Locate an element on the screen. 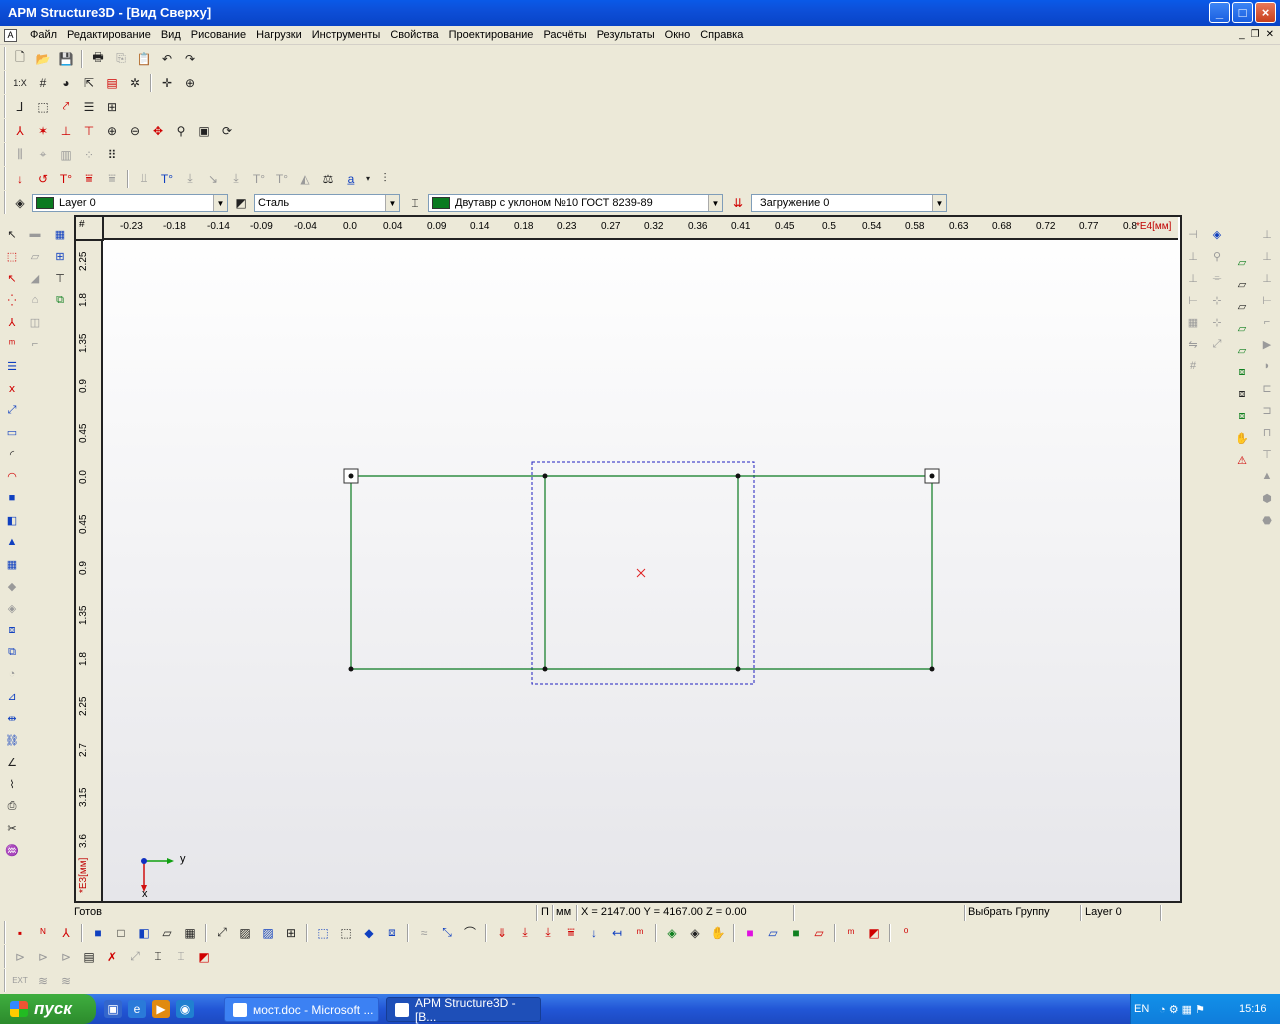 This screenshot has height=1024, width=1280. member-hatch-icon: ▨ is located at coordinates (245, 933).